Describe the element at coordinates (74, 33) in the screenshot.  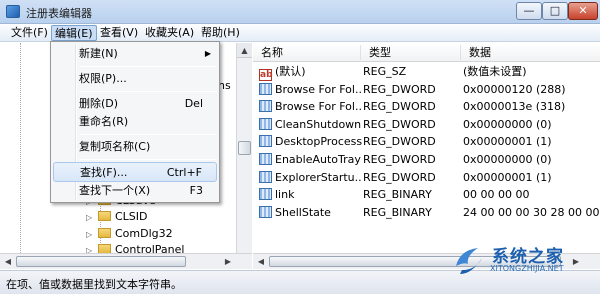
I see `menu-edit: 编辑(E)` at that location.